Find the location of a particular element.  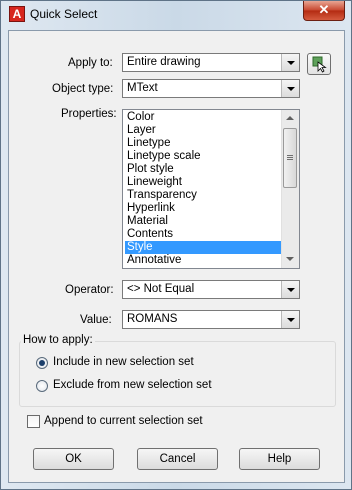

append-label: Append to current selection set is located at coordinates (123, 421).